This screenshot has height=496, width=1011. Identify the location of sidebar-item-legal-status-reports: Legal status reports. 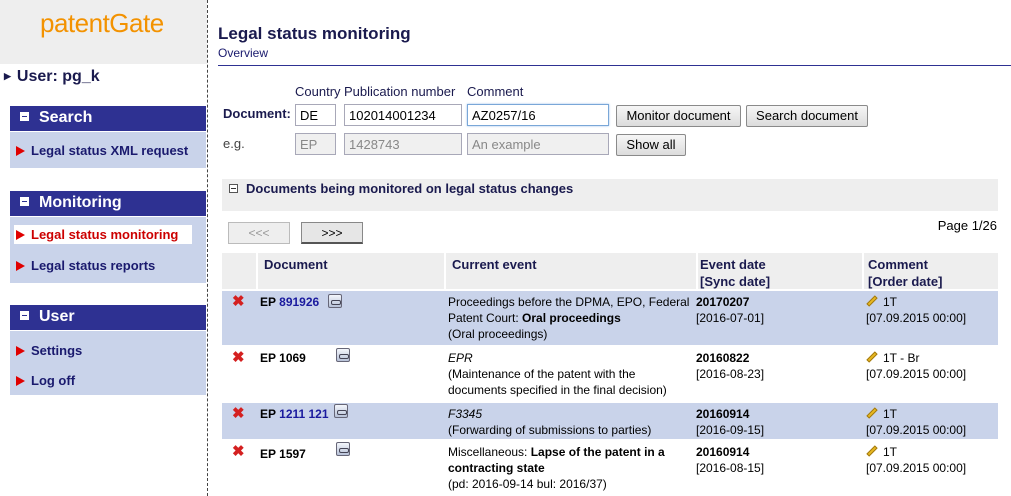
(85, 265).